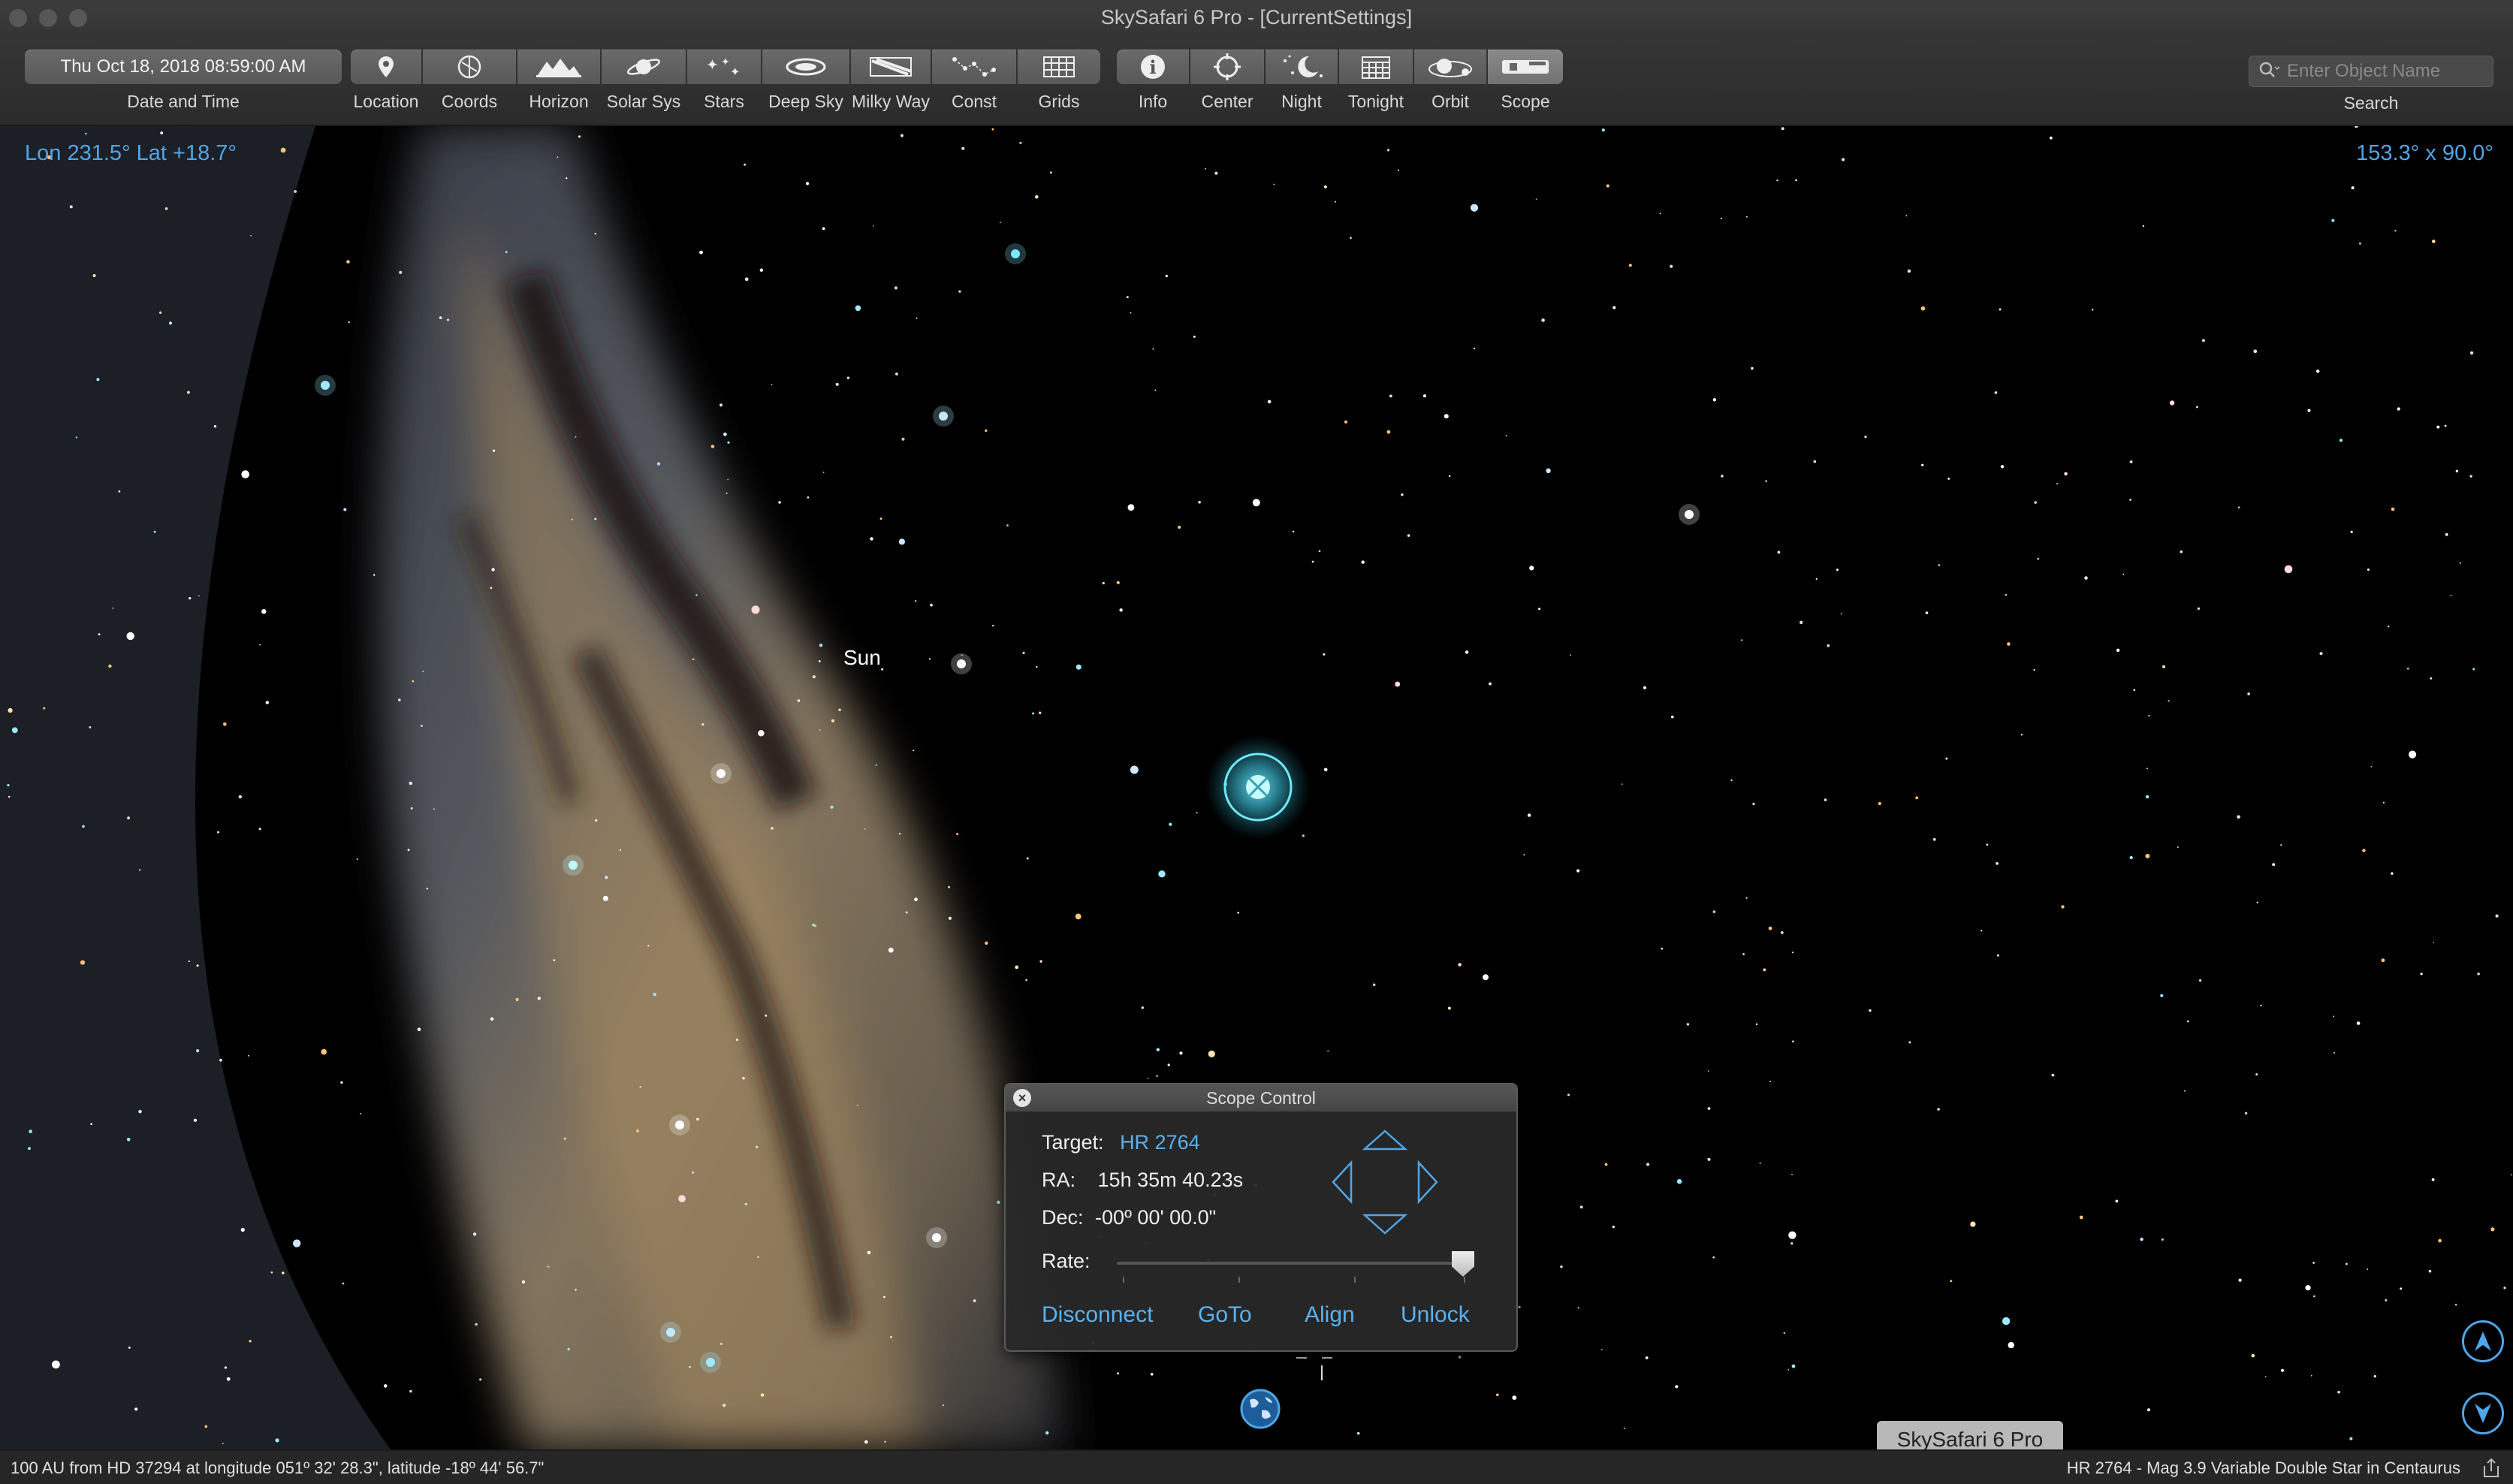 The height and width of the screenshot is (1484, 2513). I want to click on arrow-up-icon, so click(2483, 1341).